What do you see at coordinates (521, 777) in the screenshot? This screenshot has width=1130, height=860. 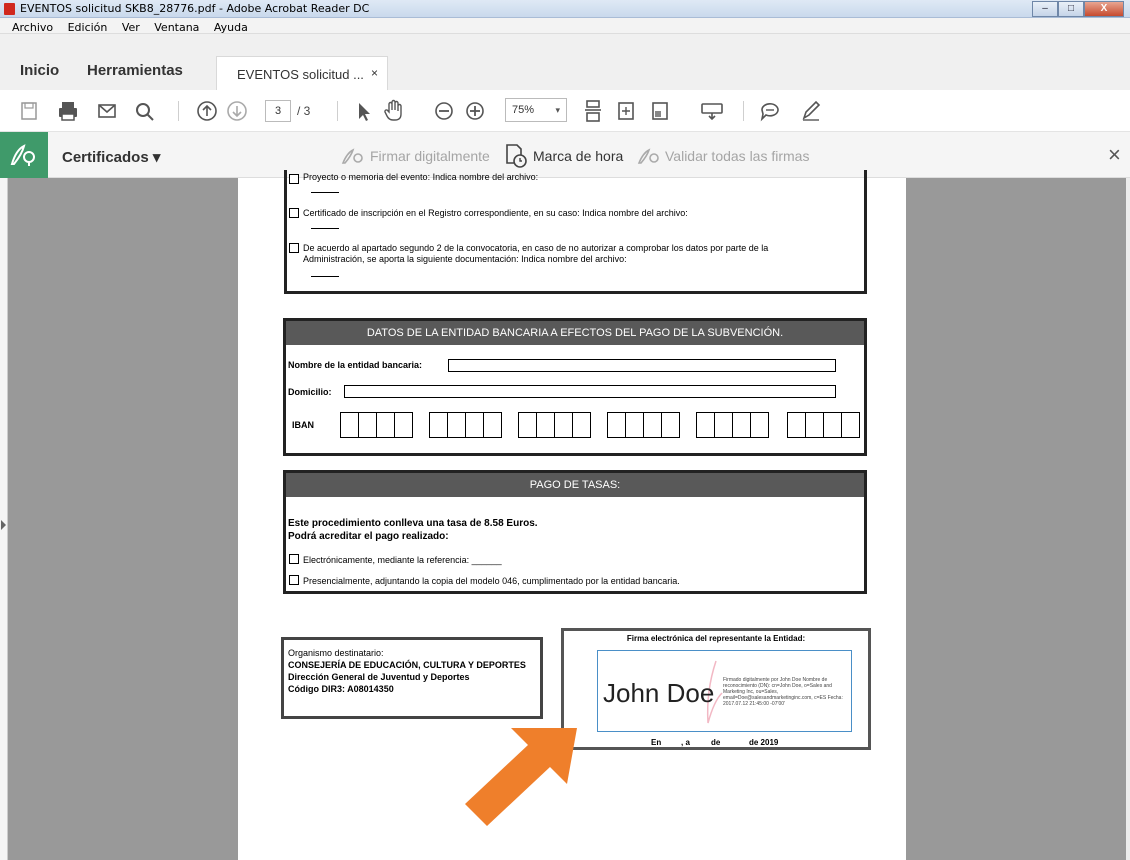 I see `annotation-arrow` at bounding box center [521, 777].